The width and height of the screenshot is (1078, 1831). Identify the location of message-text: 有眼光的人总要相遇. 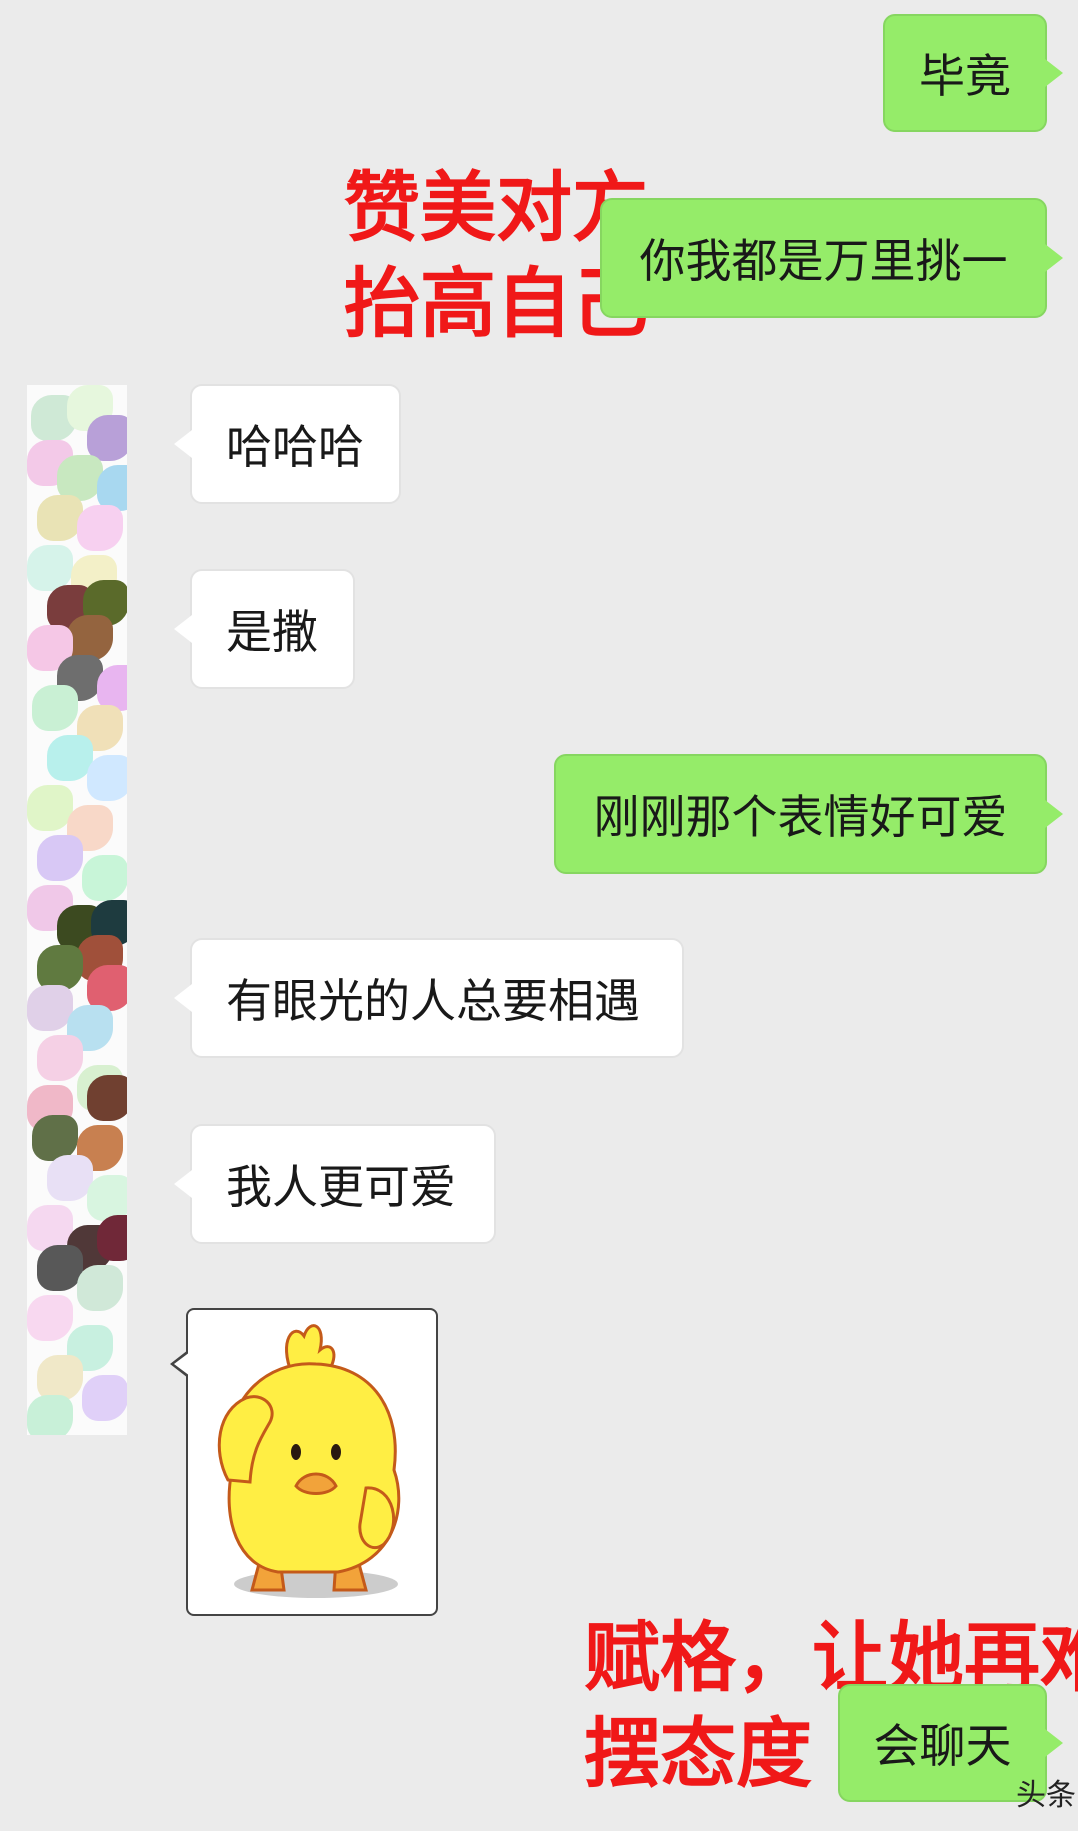
(433, 1001).